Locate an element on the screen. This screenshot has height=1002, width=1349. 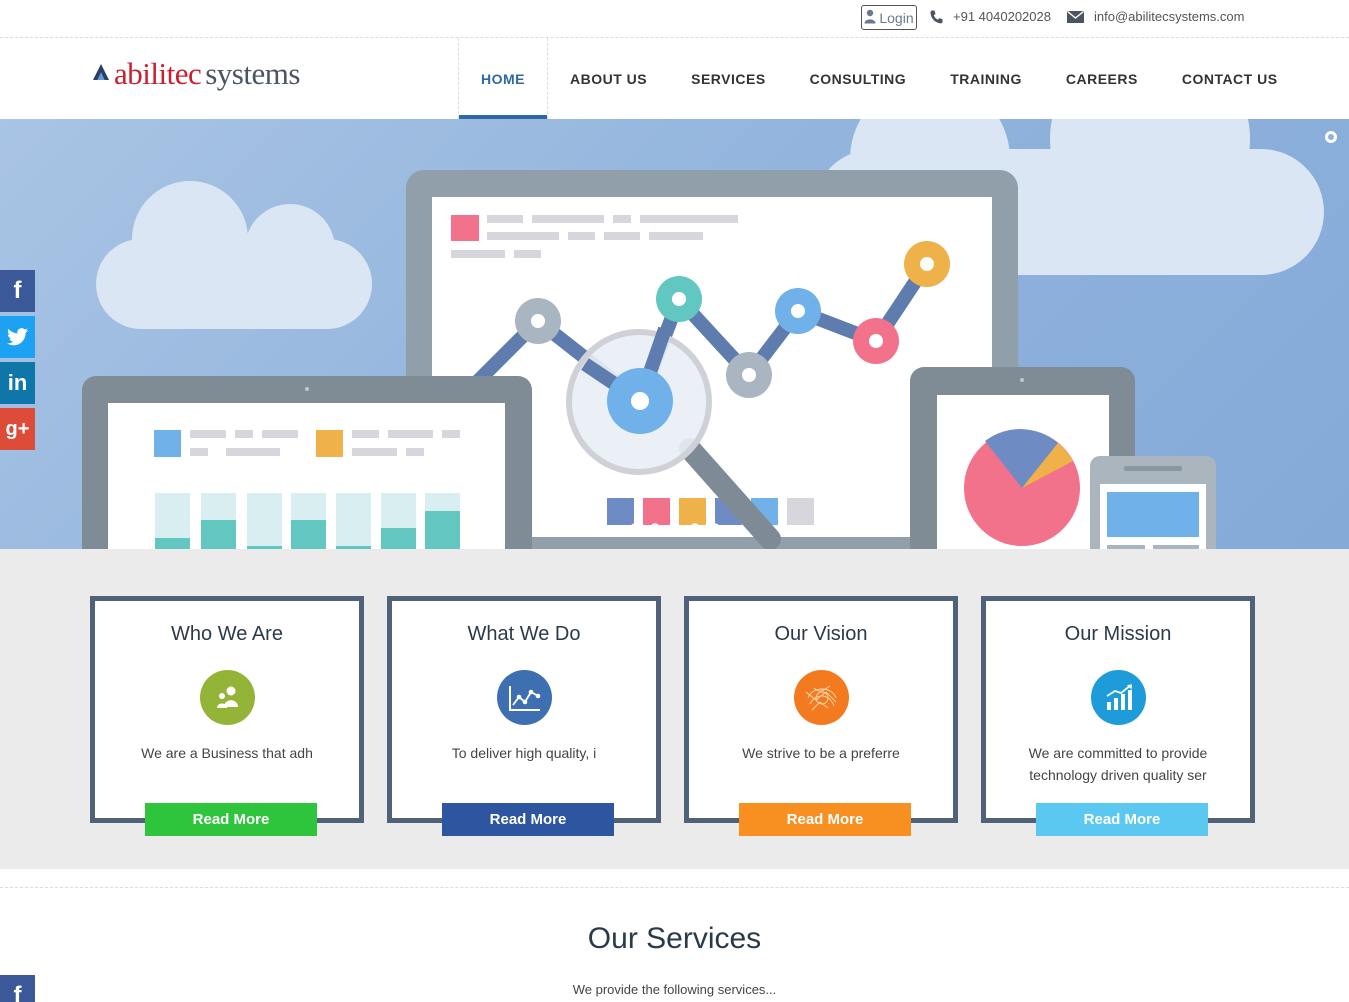
user-icon is located at coordinates (870, 18).